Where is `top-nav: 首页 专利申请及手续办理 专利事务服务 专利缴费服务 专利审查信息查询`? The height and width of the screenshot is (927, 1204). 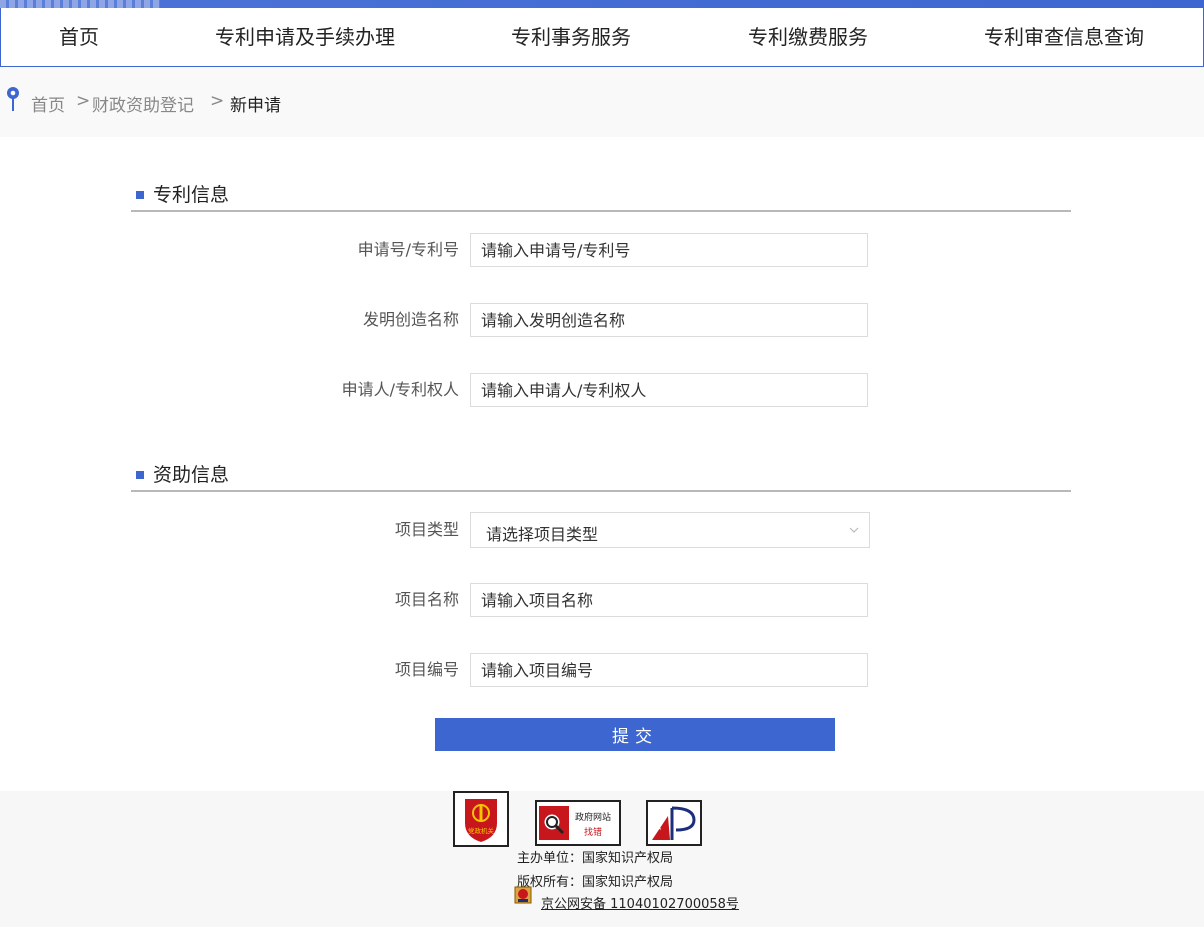
top-nav: 首页 专利申请及手续办理 专利事务服务 专利缴费服务 专利审查信息查询 is located at coordinates (602, 37).